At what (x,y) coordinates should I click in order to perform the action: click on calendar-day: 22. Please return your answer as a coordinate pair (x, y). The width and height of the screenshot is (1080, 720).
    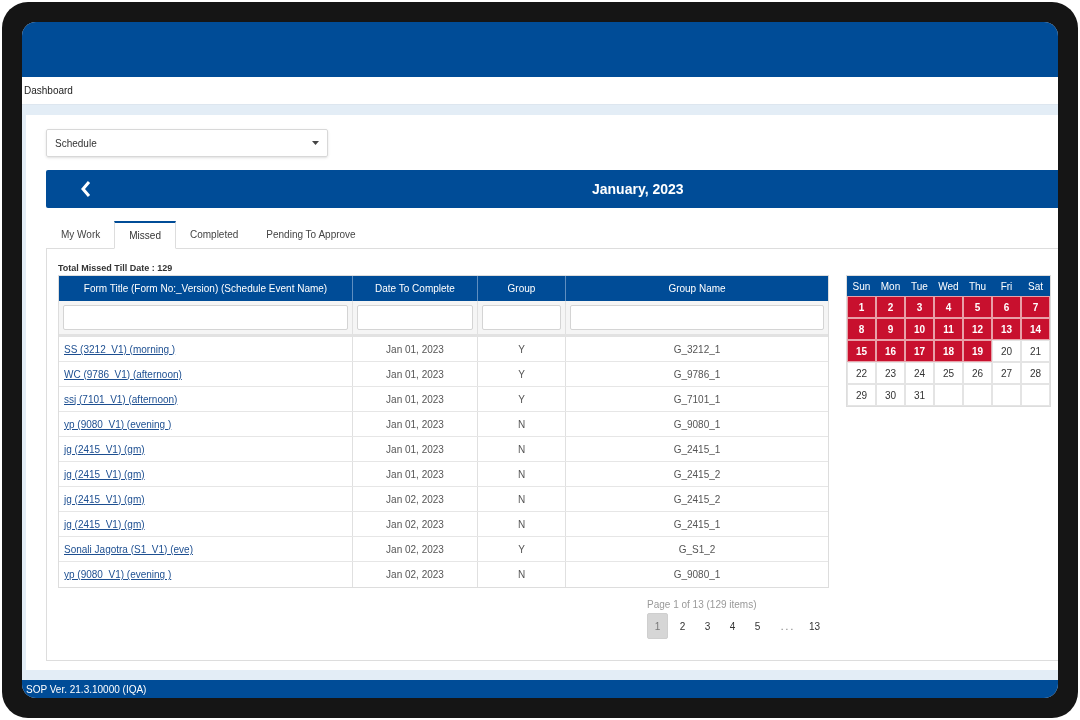
    Looking at the image, I should click on (861, 373).